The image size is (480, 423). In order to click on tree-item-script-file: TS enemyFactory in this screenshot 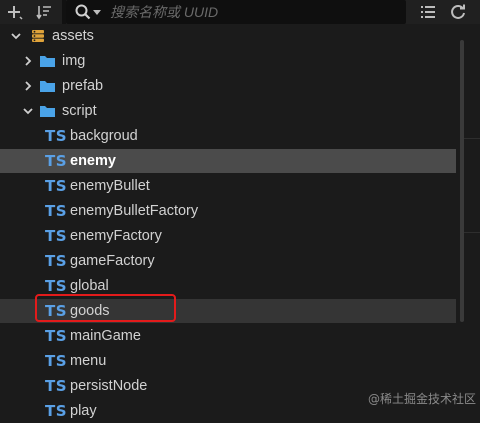, I will do `click(228, 236)`.